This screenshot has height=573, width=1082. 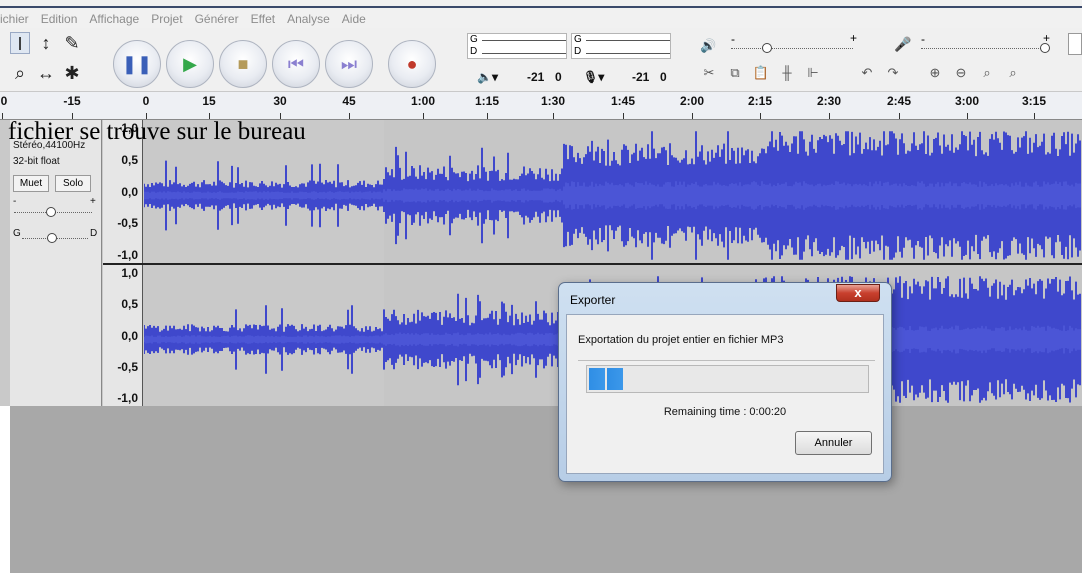 I want to click on ruler-tick-label: -15, so click(x=72, y=101).